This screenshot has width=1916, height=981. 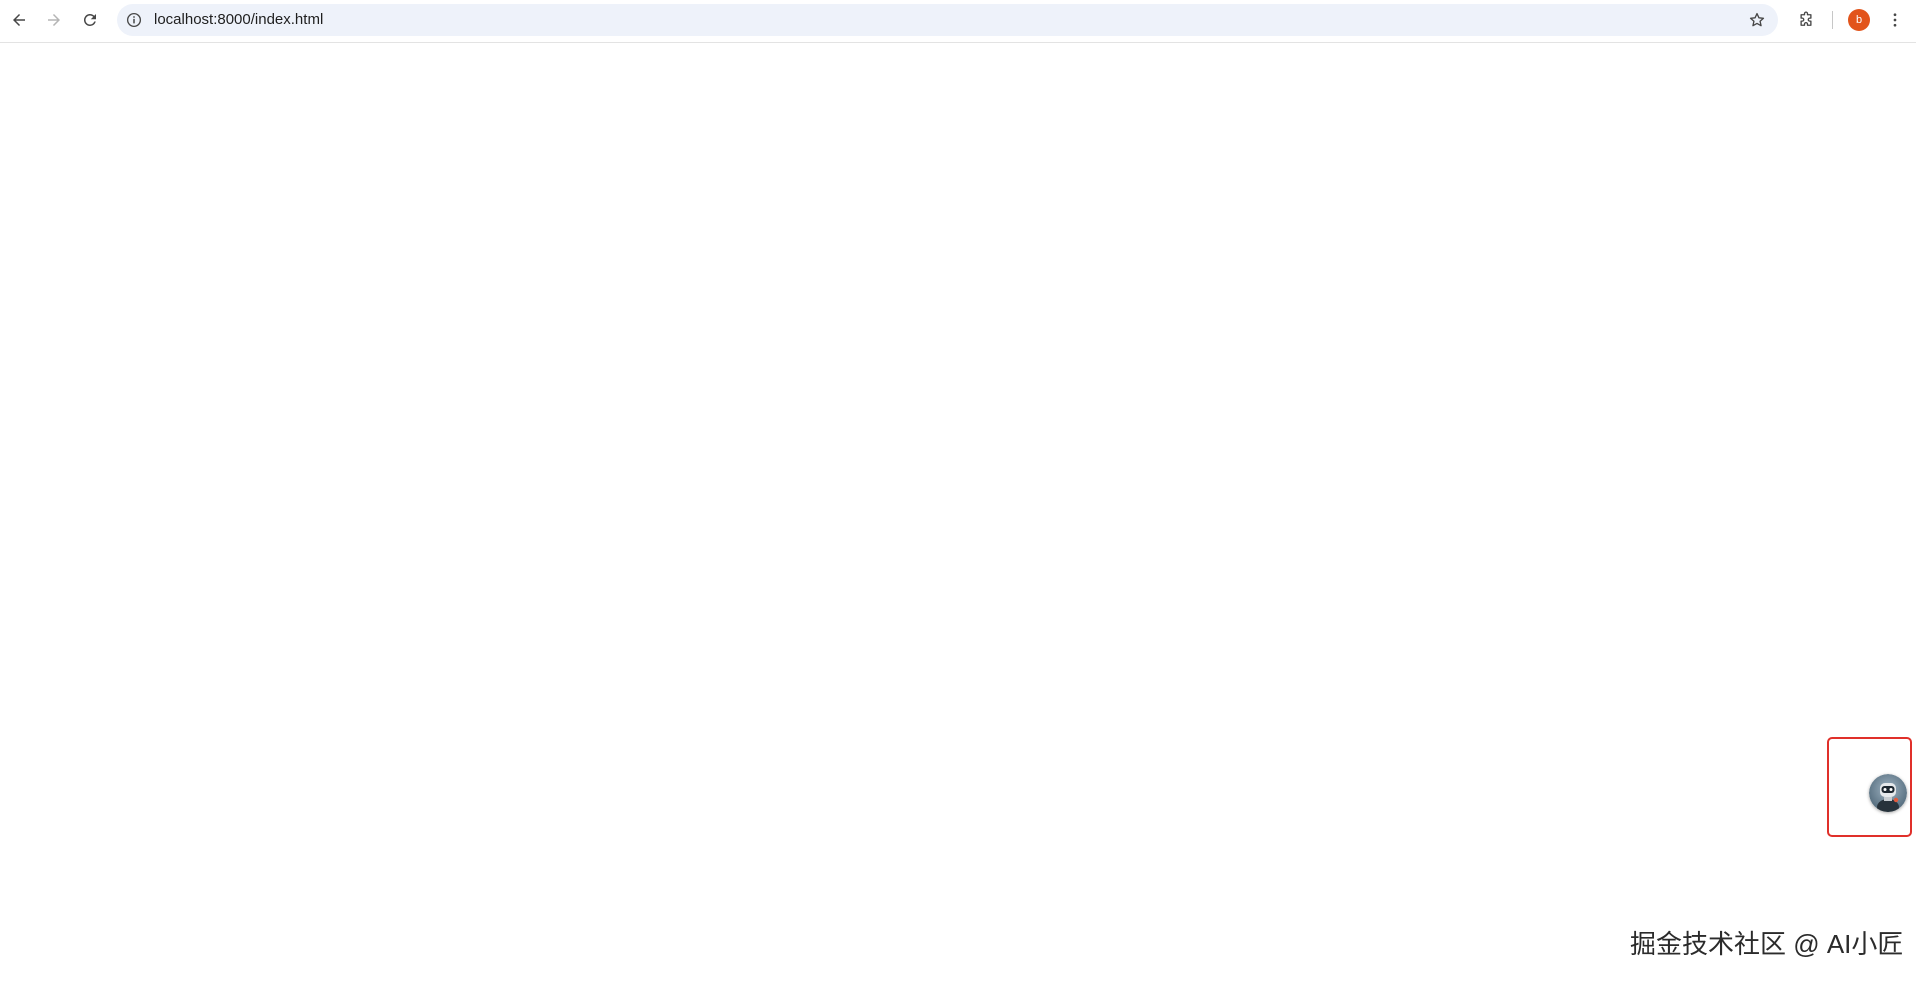 I want to click on back-button, so click(x=19, y=20).